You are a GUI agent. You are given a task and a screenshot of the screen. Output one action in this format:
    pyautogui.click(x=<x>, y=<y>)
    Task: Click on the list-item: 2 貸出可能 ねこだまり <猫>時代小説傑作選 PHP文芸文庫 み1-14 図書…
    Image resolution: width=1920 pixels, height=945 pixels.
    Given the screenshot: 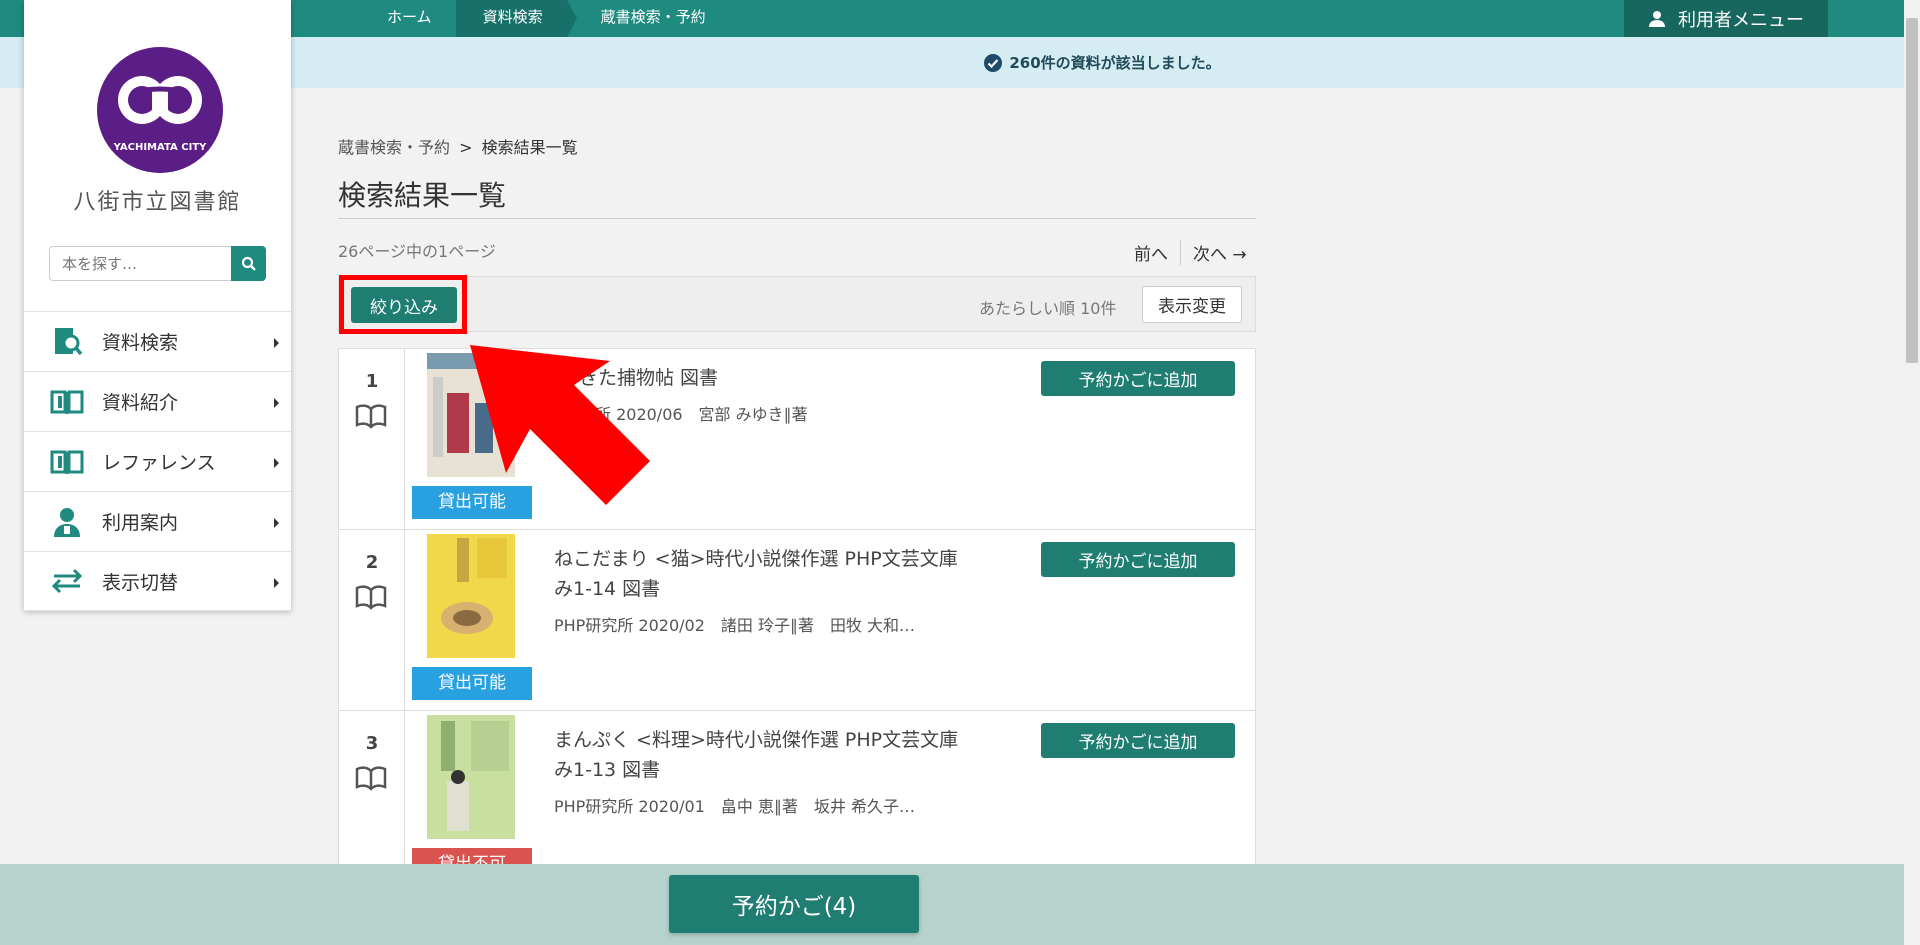 What is the action you would take?
    pyautogui.click(x=797, y=620)
    